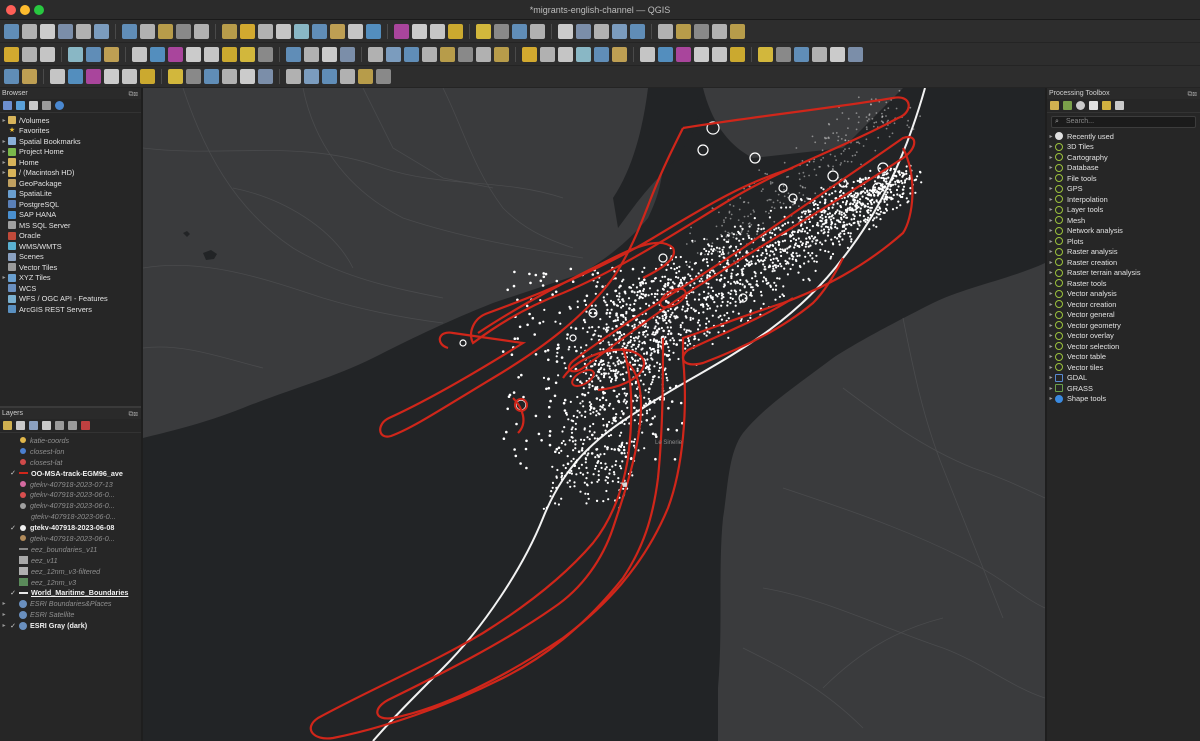 The image size is (1200, 741). Describe the element at coordinates (1123, 283) in the screenshot. I see `toolbox-group: ▸ Raster tools` at that location.